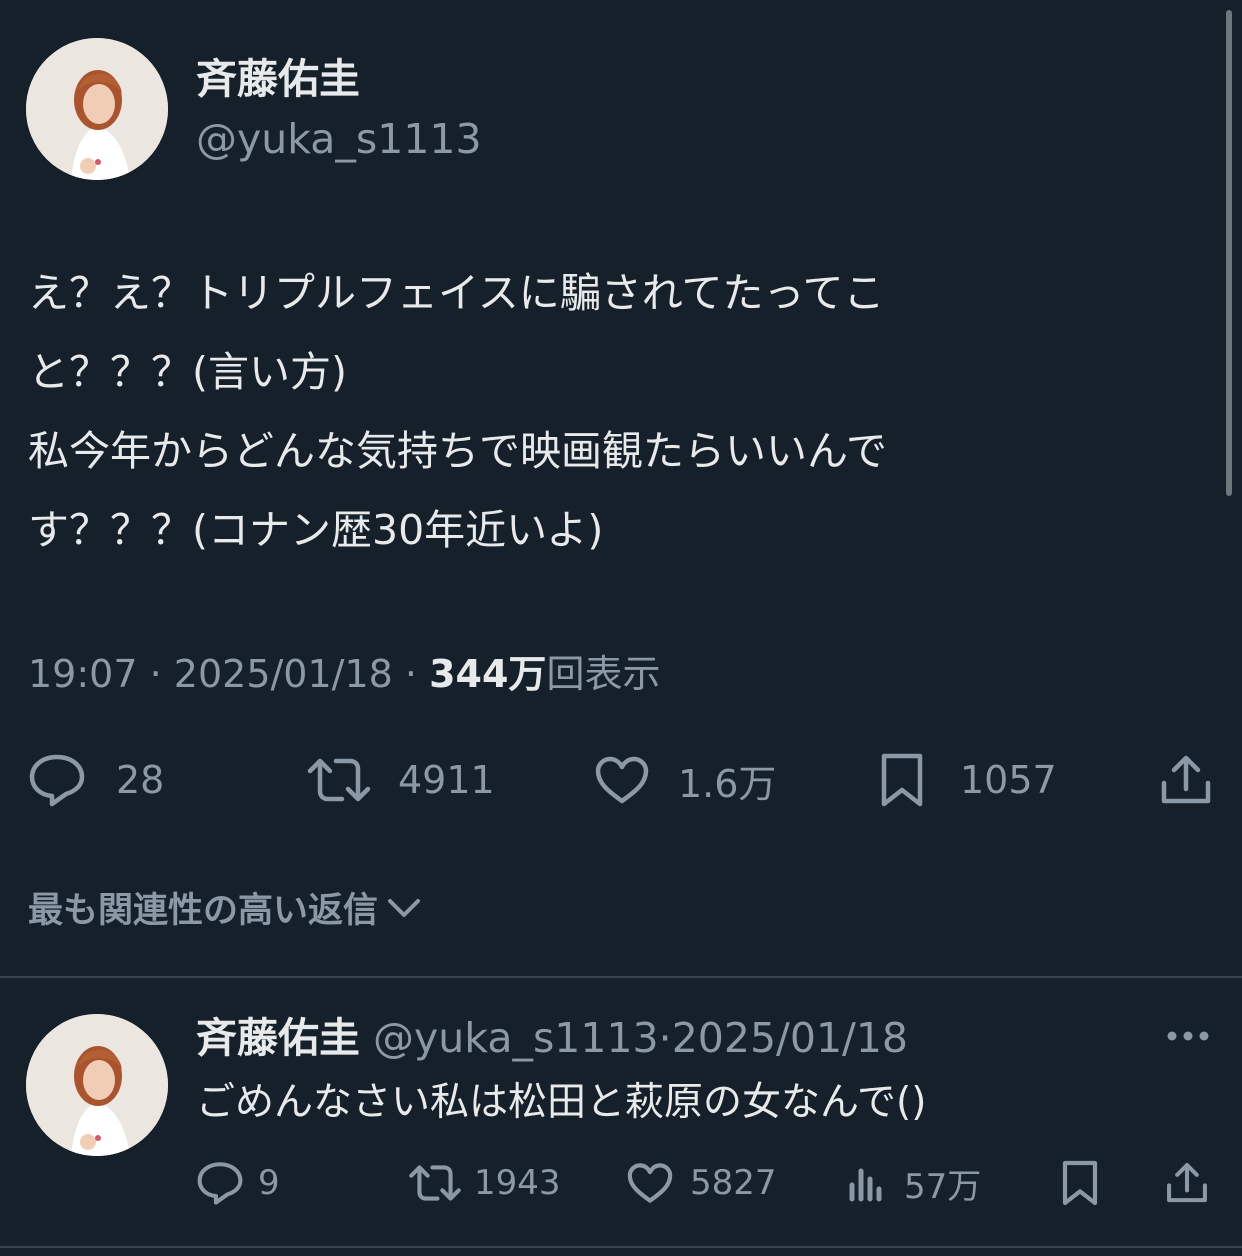  What do you see at coordinates (456, 293) in the screenshot?
I see `tweet-text-line: え？え？トリプルフェイスに騙されてたってこ` at bounding box center [456, 293].